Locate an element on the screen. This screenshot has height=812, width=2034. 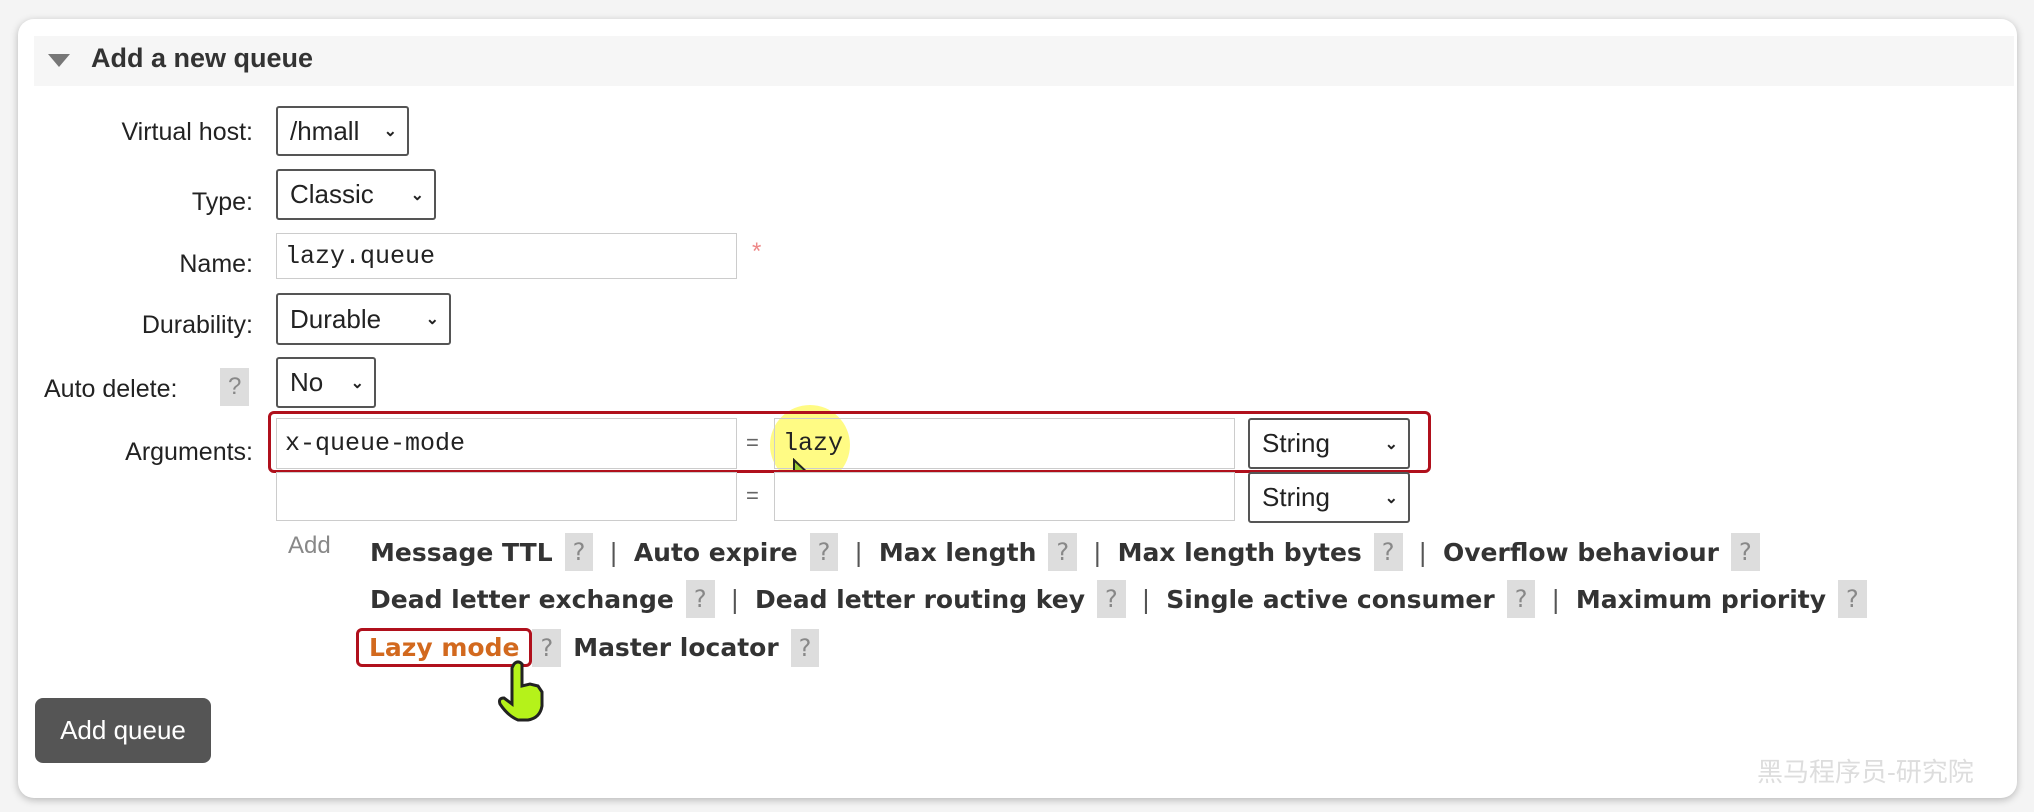
required-mark: * is located at coordinates (757, 251).